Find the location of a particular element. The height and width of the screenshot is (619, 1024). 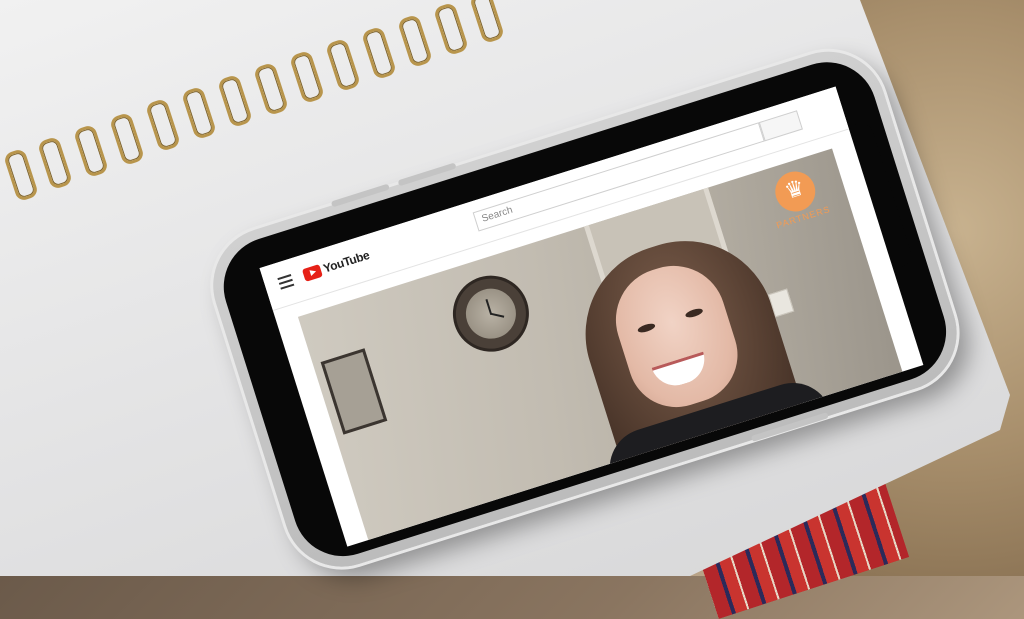

youtube-logo-text: YouTube is located at coordinates (346, 261).